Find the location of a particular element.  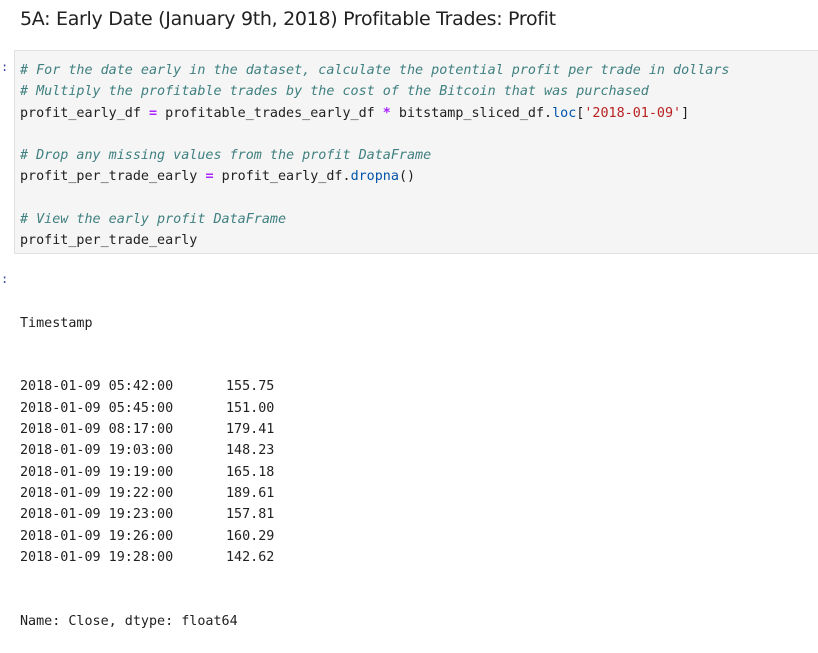

code-comment: # View the early profit DataFrame is located at coordinates (153, 220).